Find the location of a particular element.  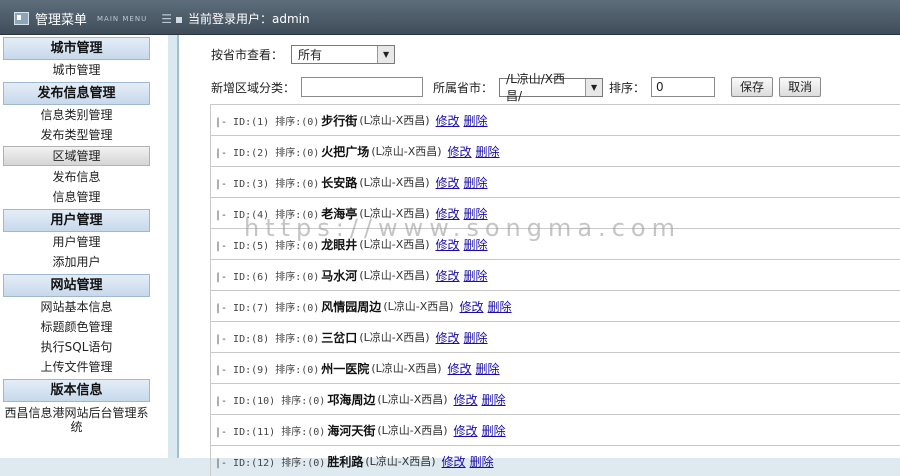

region-name: 海河天街 is located at coordinates (351, 430).